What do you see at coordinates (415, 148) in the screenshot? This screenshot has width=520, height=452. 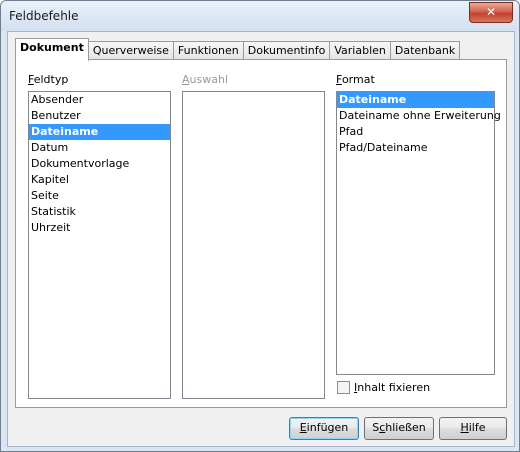 I see `list-item: Pfad/Dateiname` at bounding box center [415, 148].